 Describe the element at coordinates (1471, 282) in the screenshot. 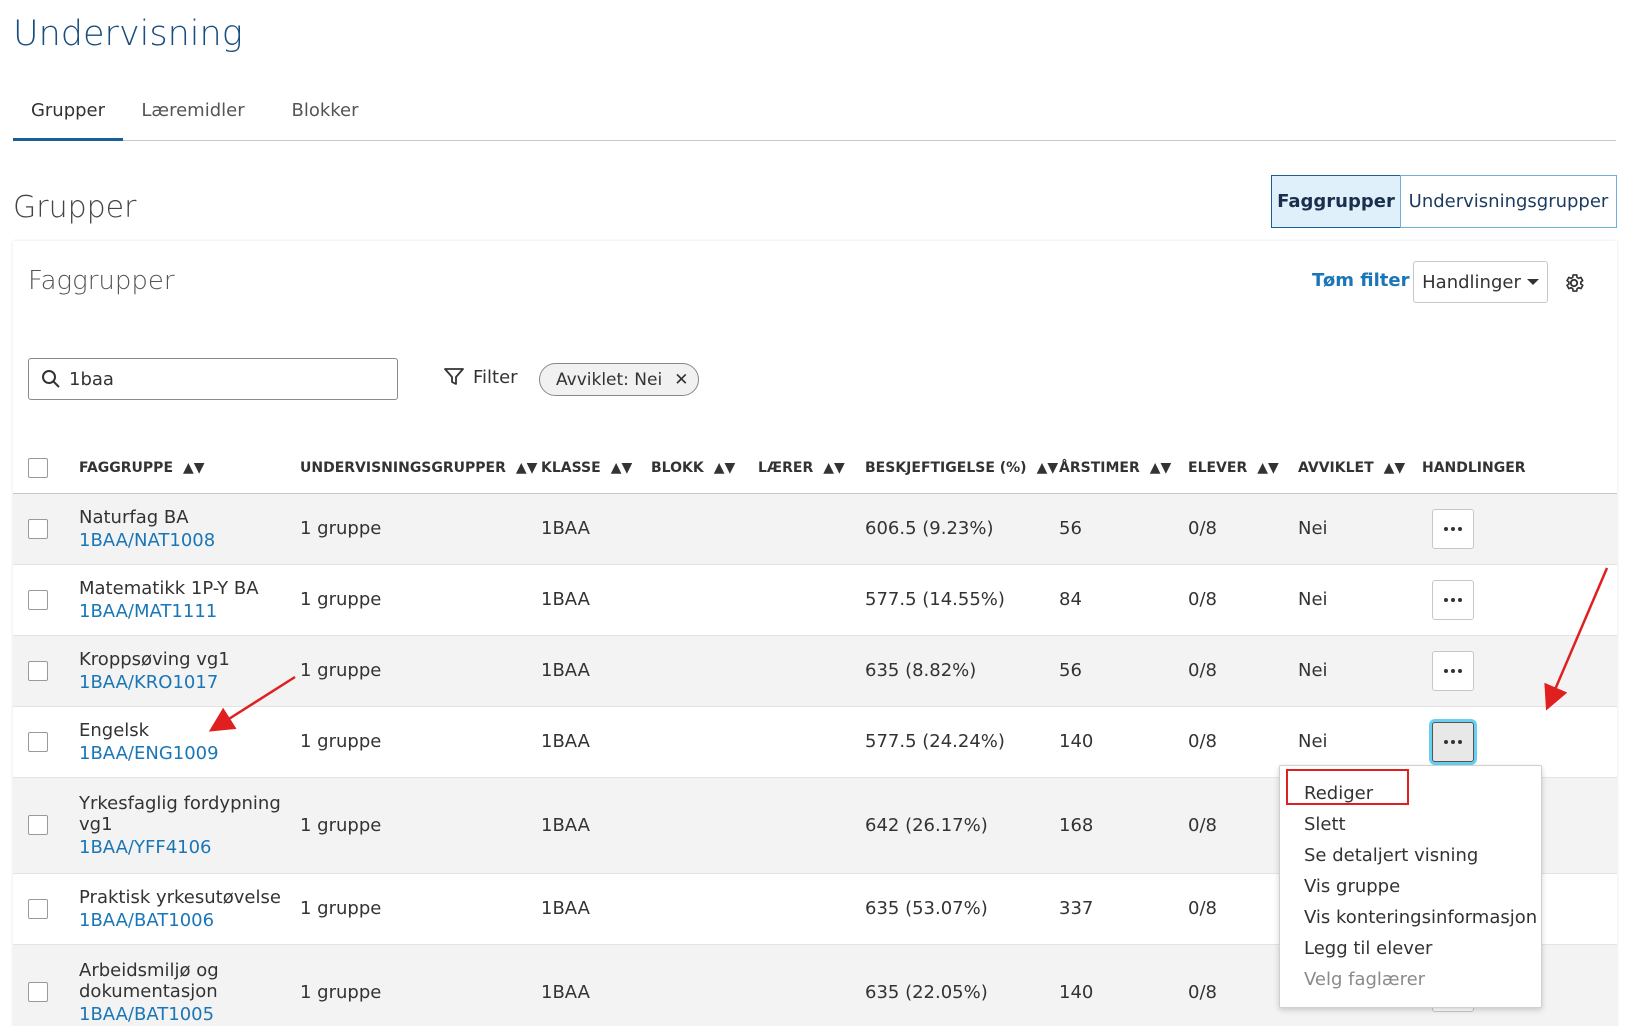

I see `actions-button-label: Handlinger` at that location.